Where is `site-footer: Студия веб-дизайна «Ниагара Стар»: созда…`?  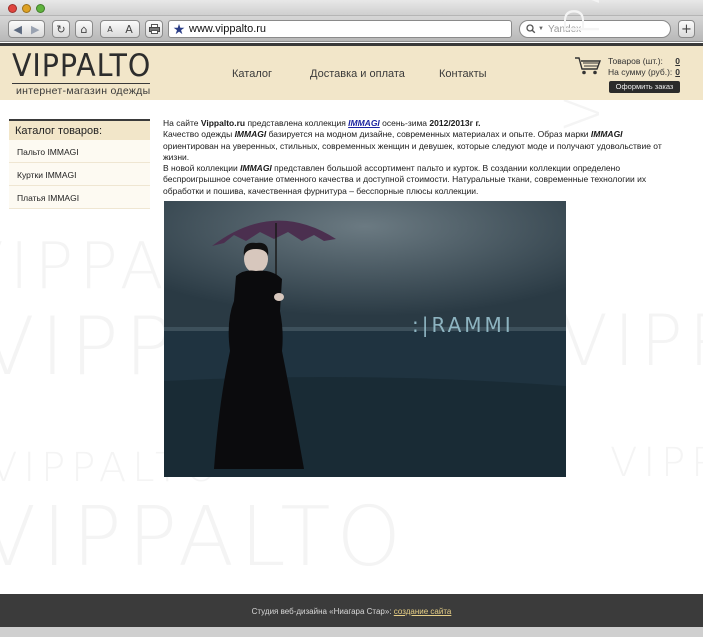
site-footer: Студия веб-дизайна «Ниагара Стар»: созда… is located at coordinates (351, 610).